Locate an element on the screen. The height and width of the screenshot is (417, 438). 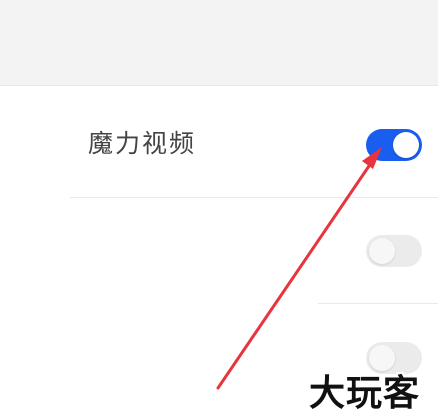
watermark-logo: 大玩客 is located at coordinates (365, 393).